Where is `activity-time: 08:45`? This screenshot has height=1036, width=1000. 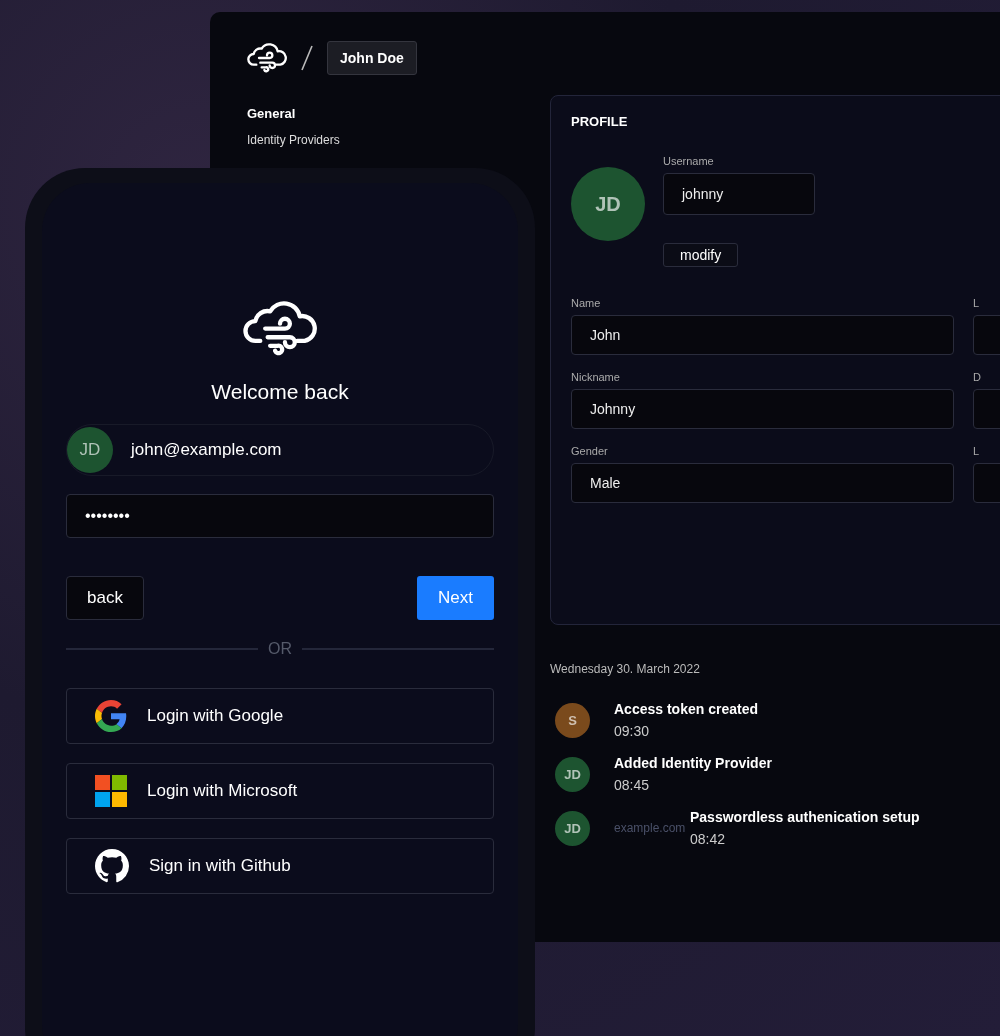 activity-time: 08:45 is located at coordinates (632, 785).